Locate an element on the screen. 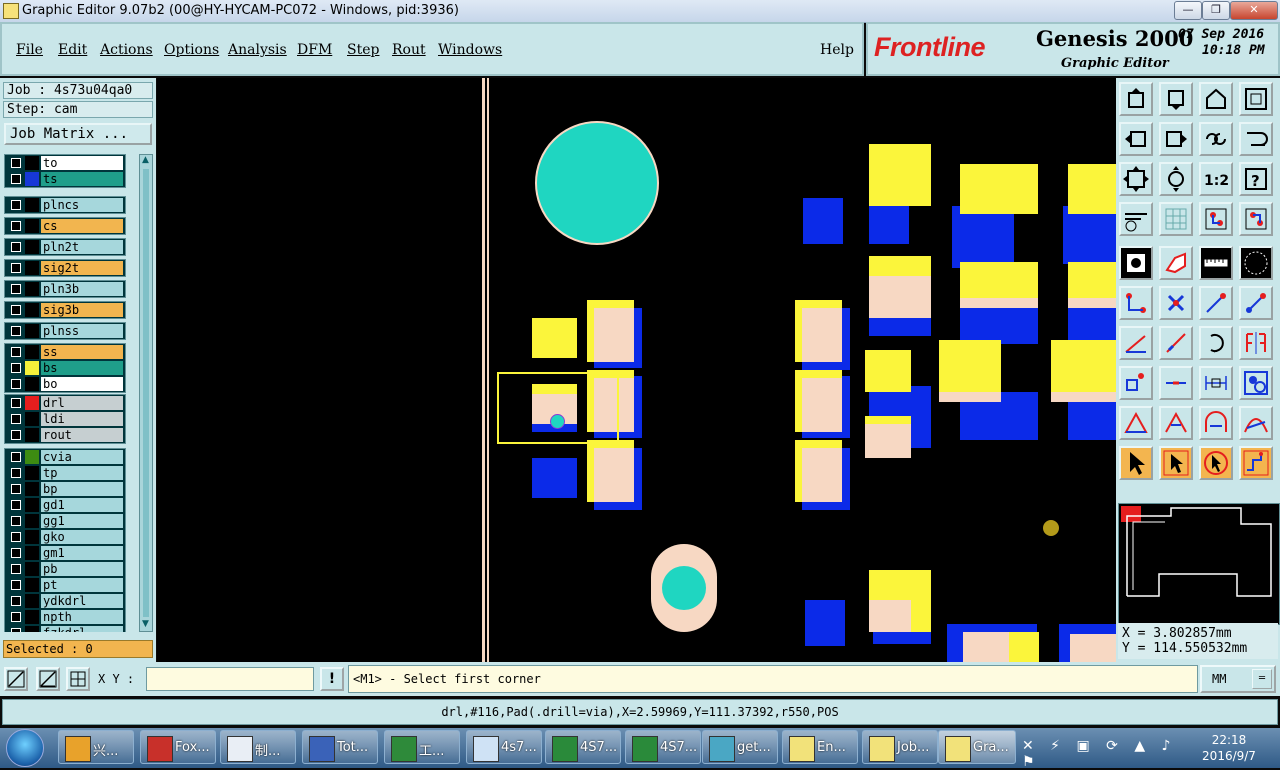 This screenshot has height=770, width=1280. menu-options: Options is located at coordinates (191, 50).